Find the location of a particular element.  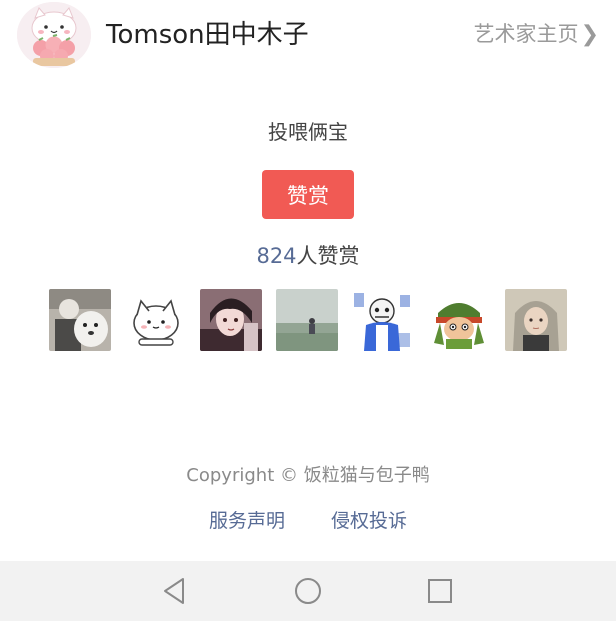

home-circle-icon is located at coordinates (308, 591).